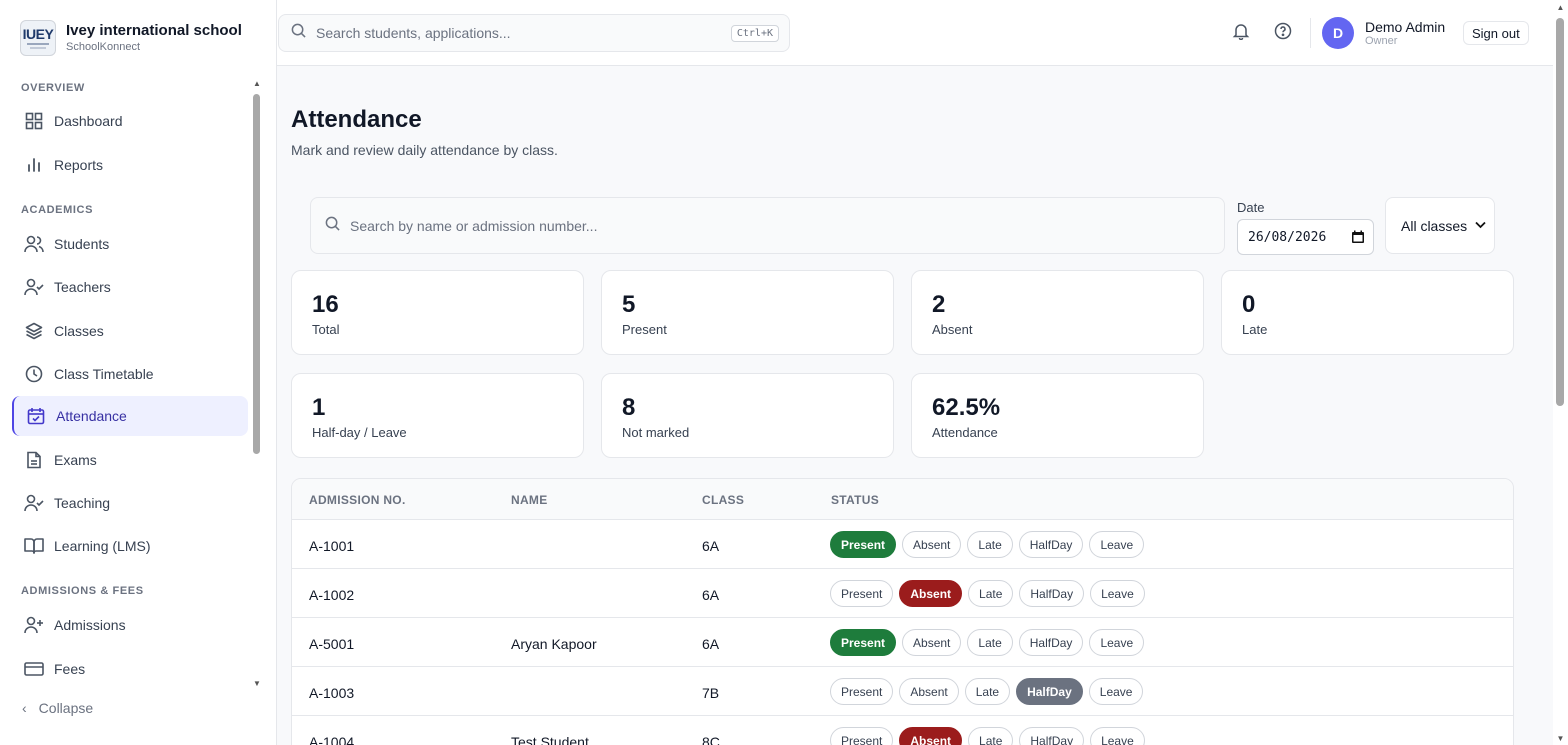  I want to click on sidebar-scrollbar: ▲ ▼, so click(257, 384).